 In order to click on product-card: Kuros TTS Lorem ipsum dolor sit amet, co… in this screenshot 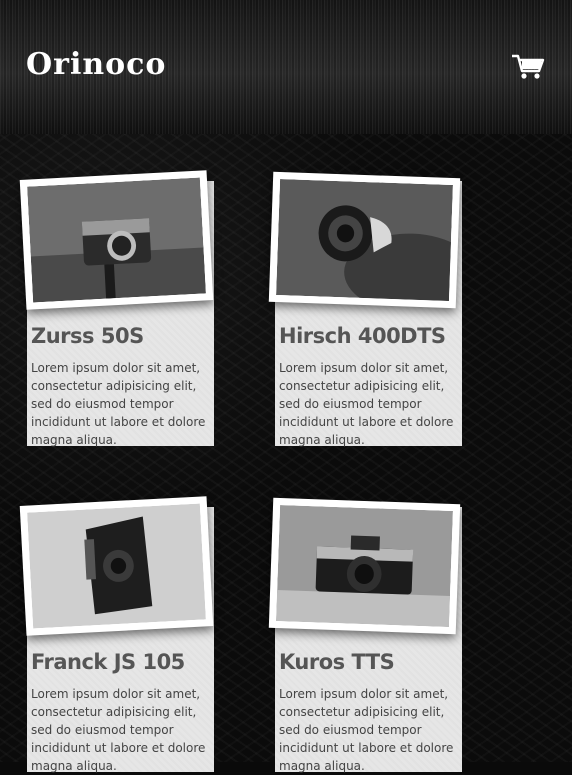, I will do `click(365, 635)`.